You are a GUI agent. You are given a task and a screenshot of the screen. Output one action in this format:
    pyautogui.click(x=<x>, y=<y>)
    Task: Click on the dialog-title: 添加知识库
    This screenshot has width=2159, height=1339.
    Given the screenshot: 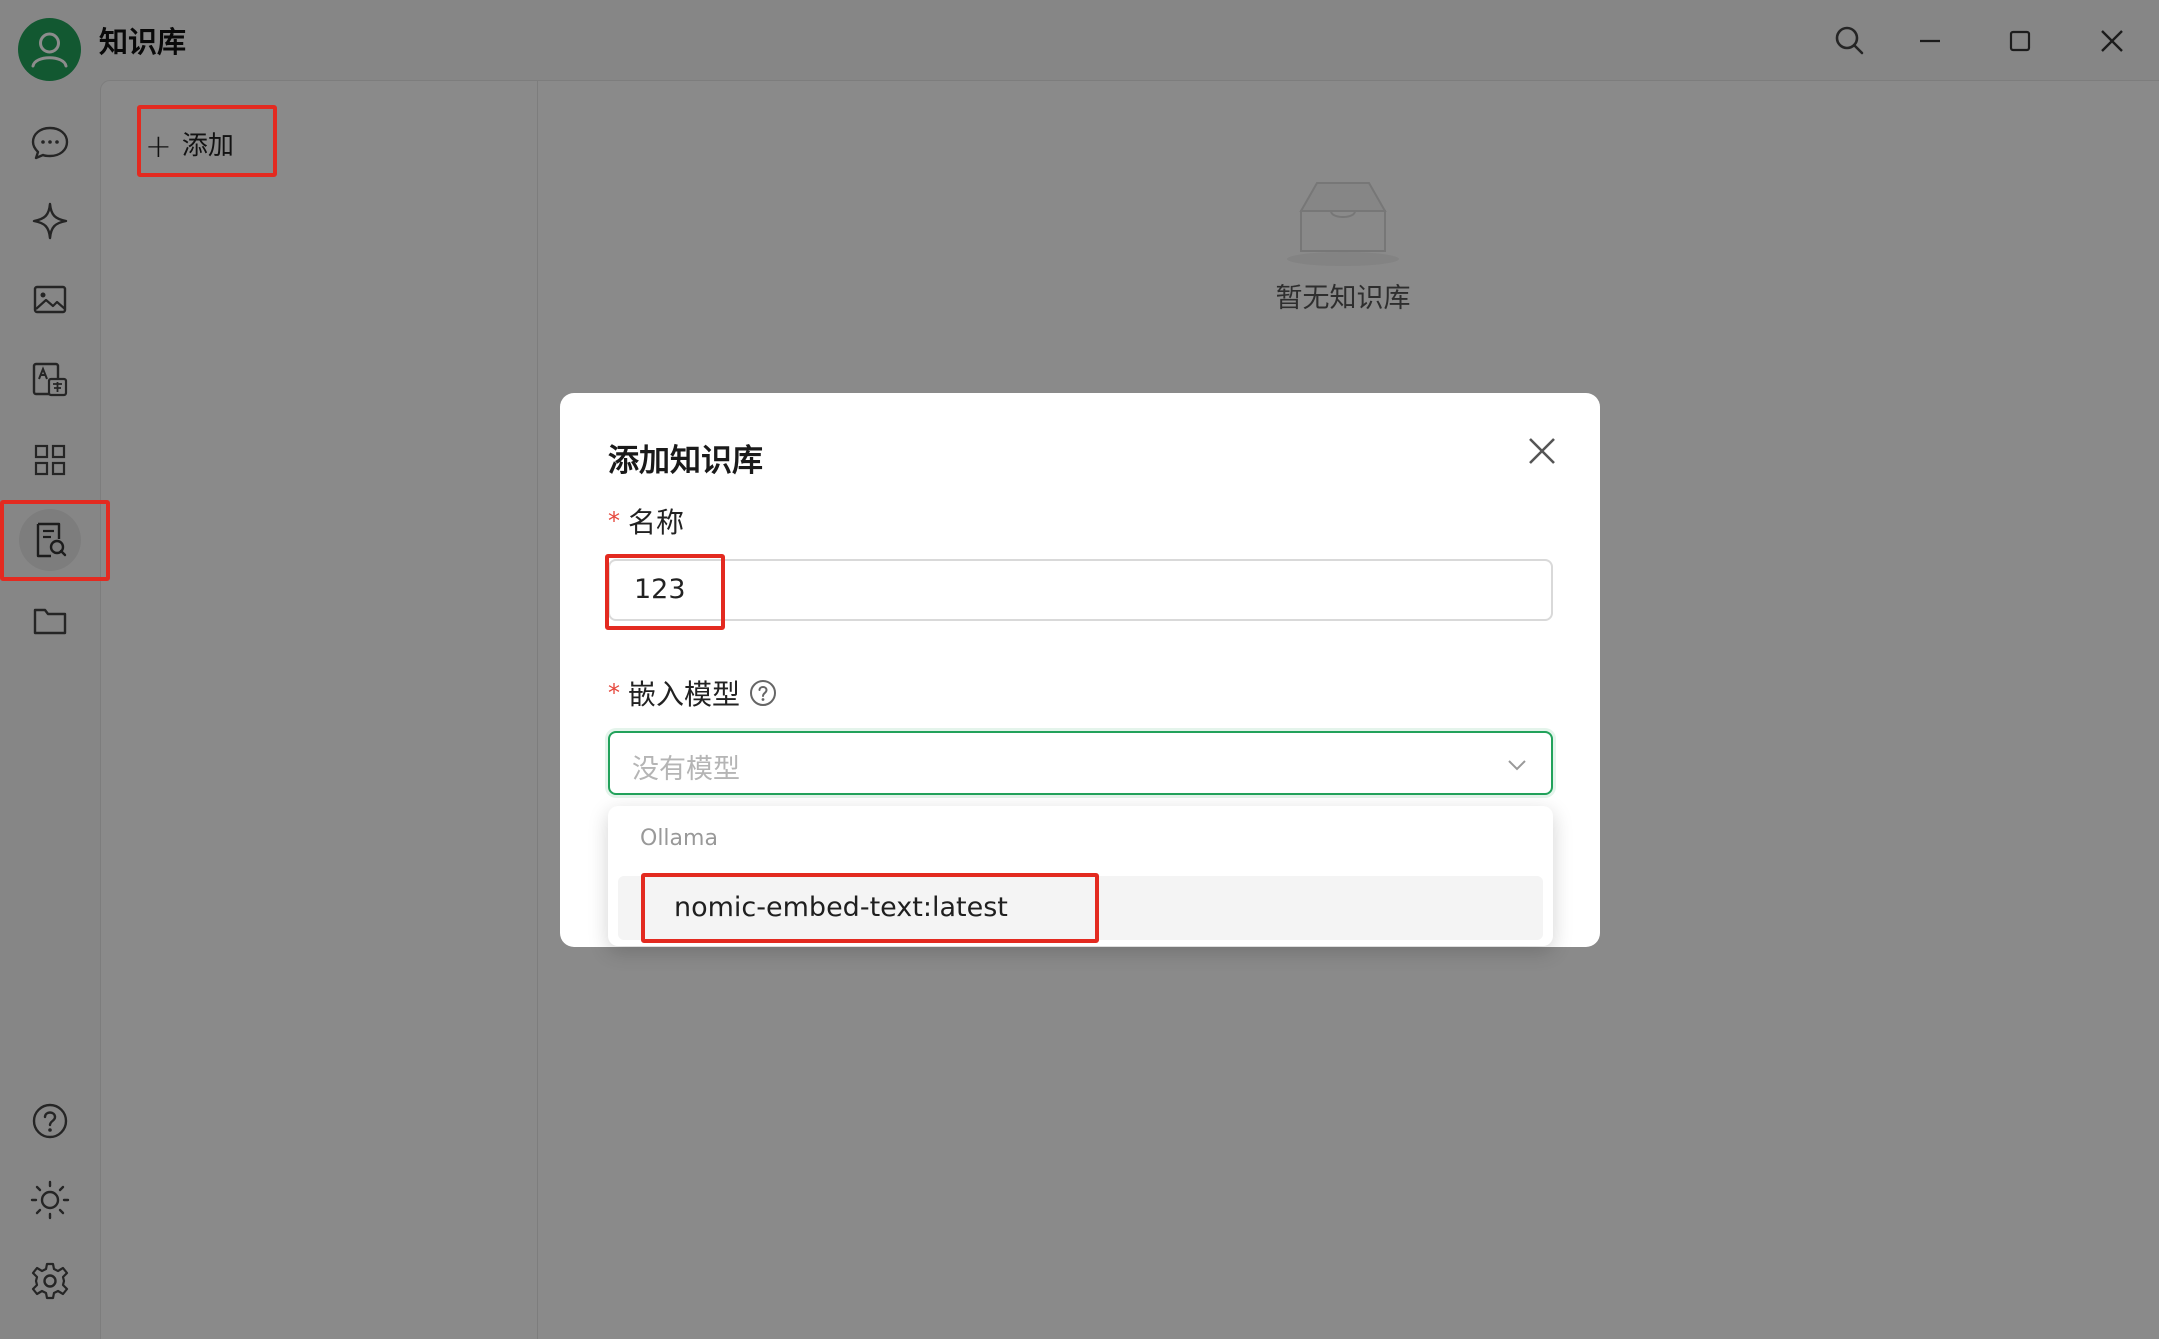 What is the action you would take?
    pyautogui.click(x=685, y=461)
    